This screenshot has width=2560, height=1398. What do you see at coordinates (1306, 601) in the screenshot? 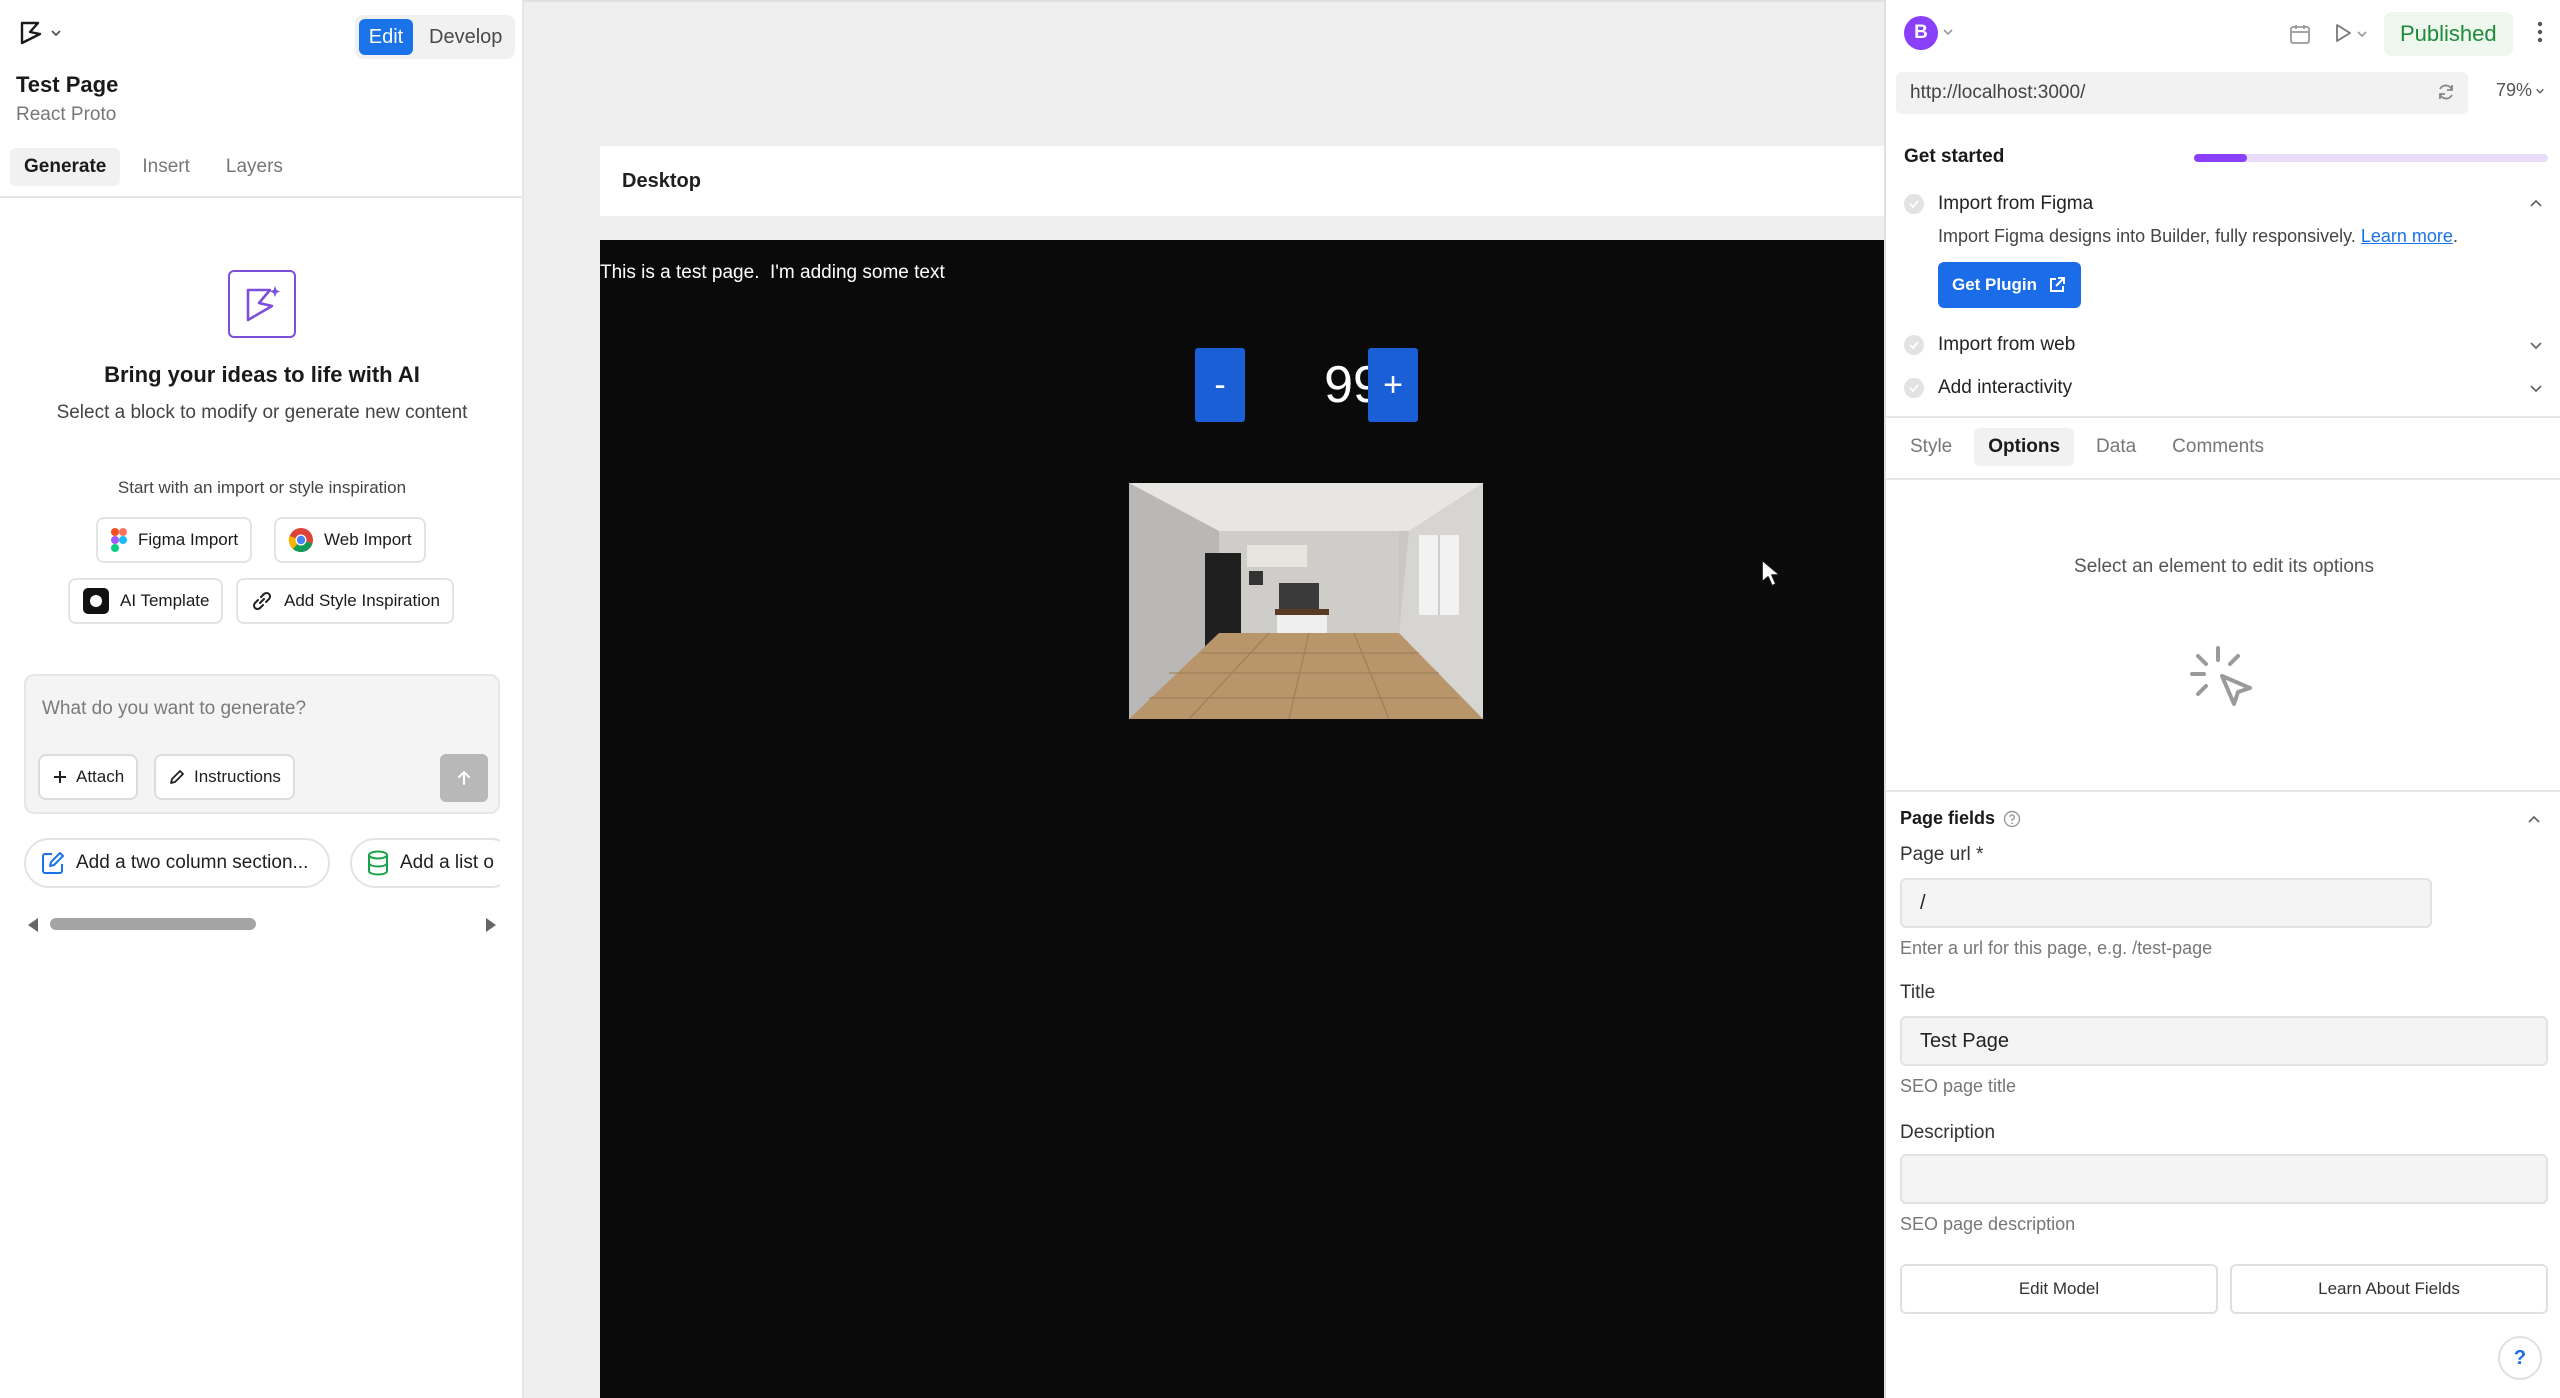
I see `kitchen-image` at bounding box center [1306, 601].